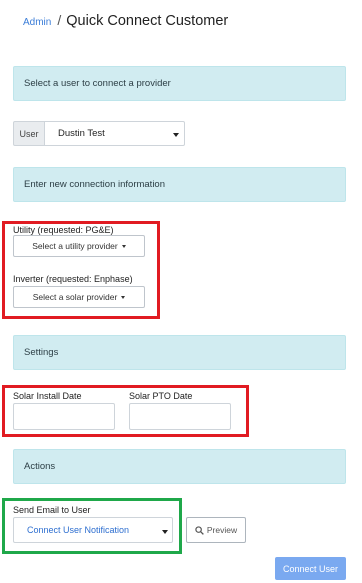  What do you see at coordinates (40, 466) in the screenshot?
I see `section-actions-text: Actions` at bounding box center [40, 466].